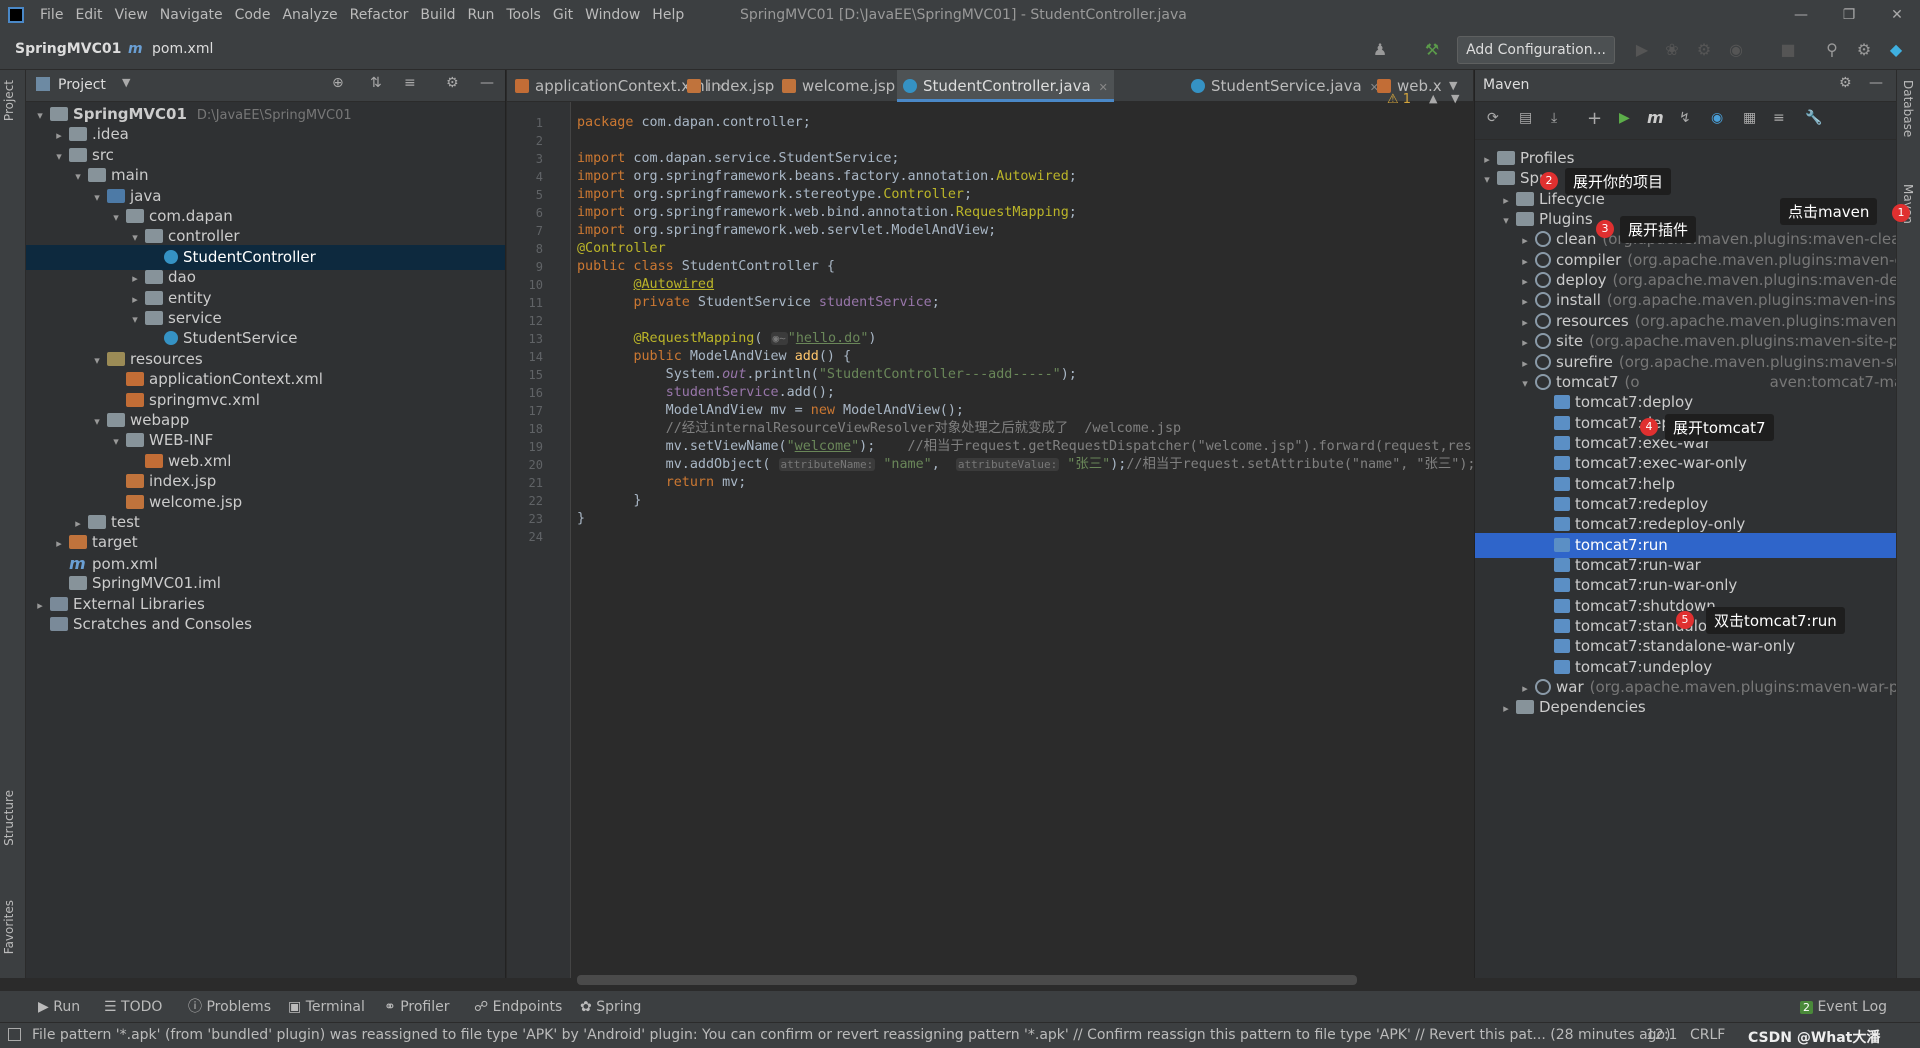 Image resolution: width=1920 pixels, height=1048 pixels. I want to click on folder-icon, so click(78, 542).